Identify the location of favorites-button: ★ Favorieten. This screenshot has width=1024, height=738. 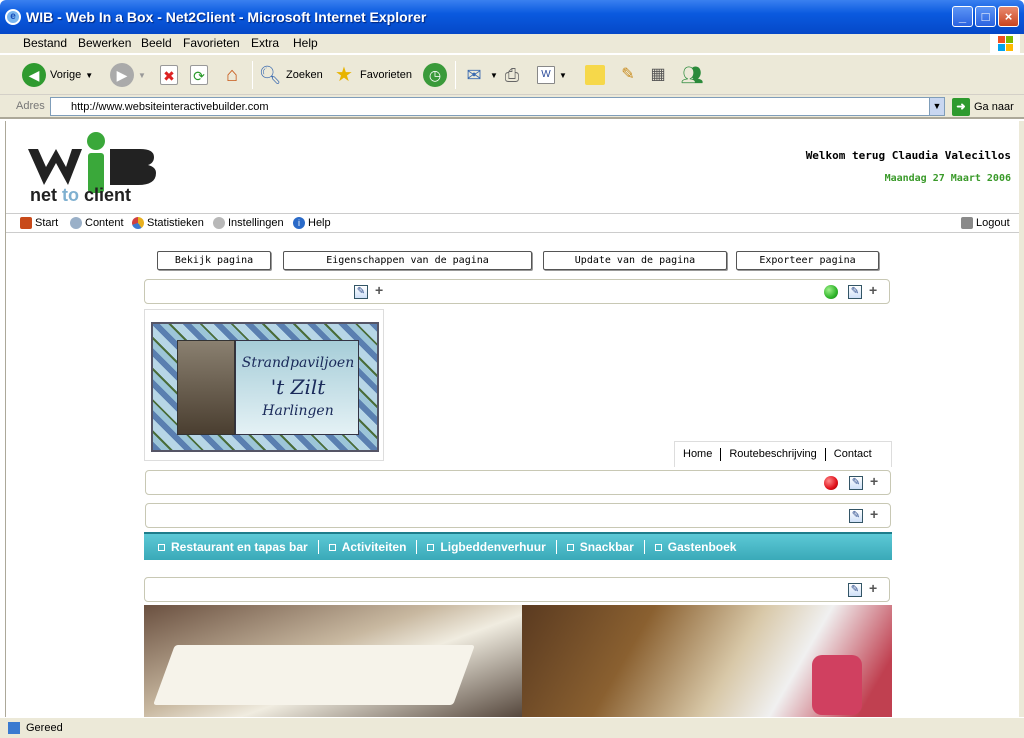
(372, 75).